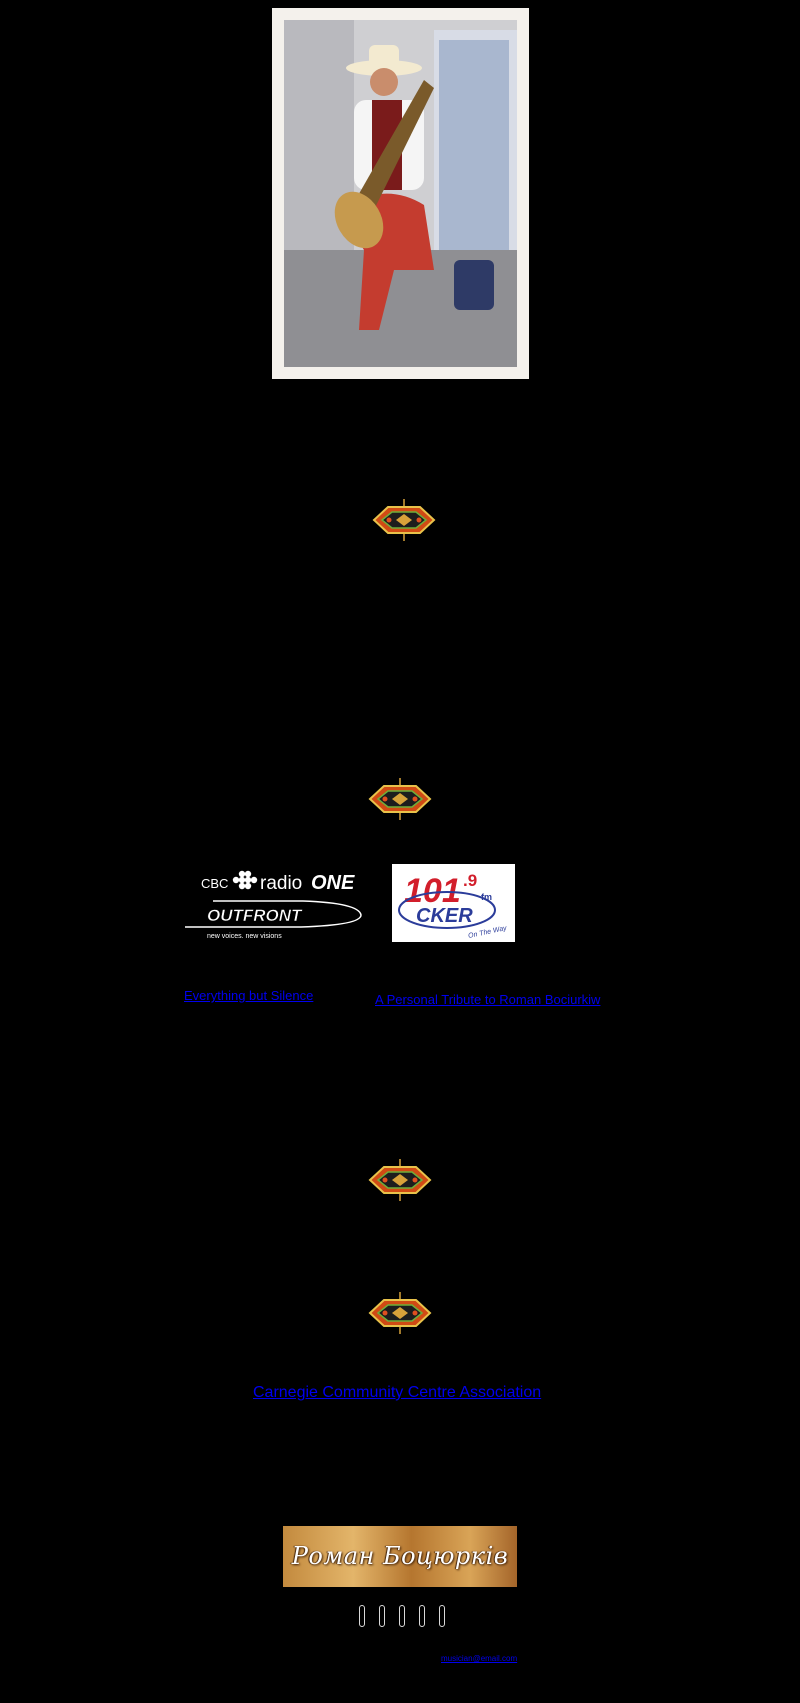 The width and height of the screenshot is (800, 1703). I want to click on cker-frequency-decimal: .9, so click(470, 880).